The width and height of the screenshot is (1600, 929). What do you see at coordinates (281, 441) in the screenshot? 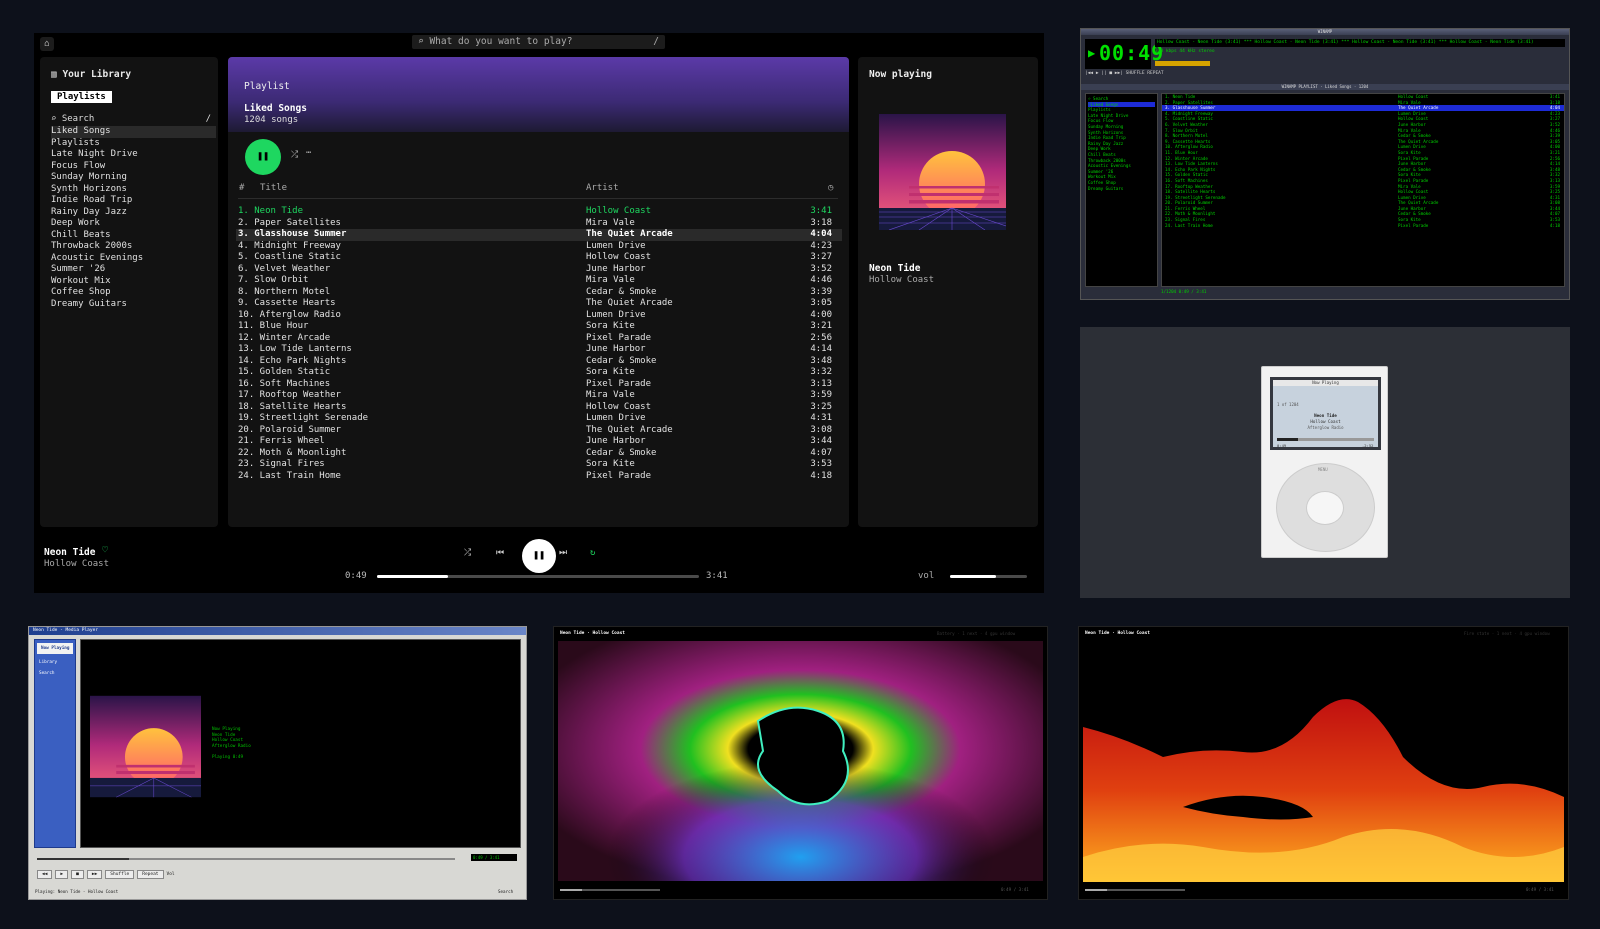
I see `track-title: 21. Ferris Wheel` at bounding box center [281, 441].